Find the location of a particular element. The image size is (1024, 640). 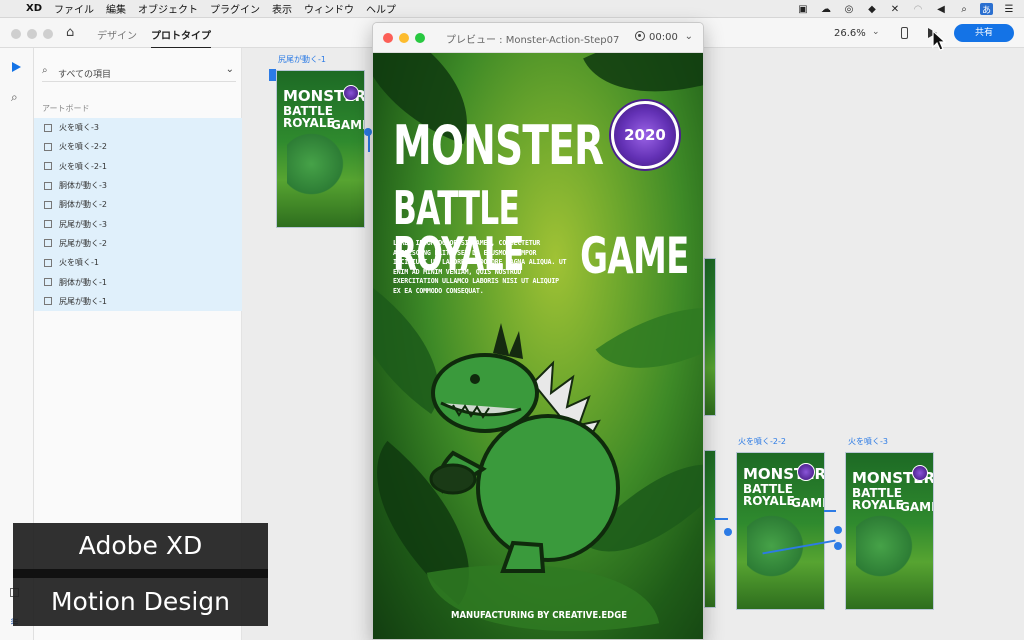

search-filter-label: すべての項目 is located at coordinates (85, 75).